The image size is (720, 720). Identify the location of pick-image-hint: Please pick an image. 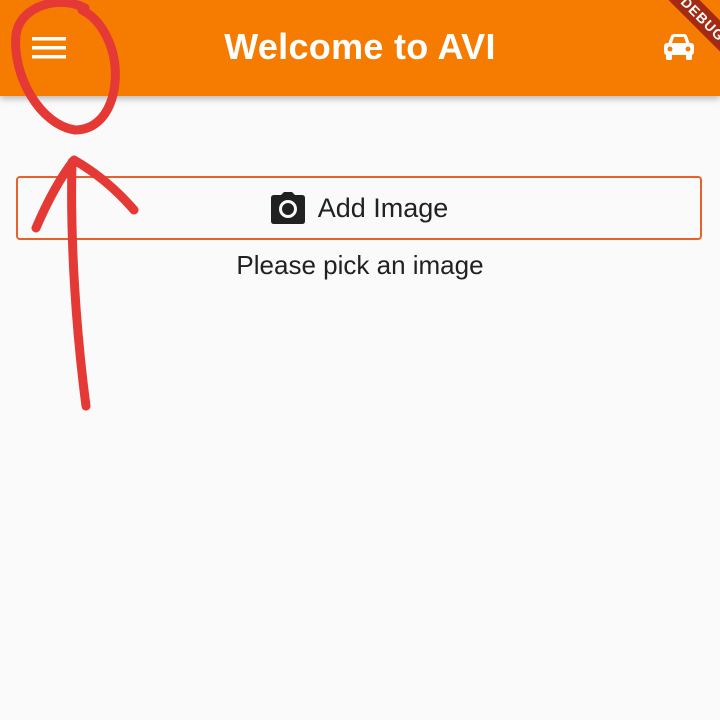
(360, 265).